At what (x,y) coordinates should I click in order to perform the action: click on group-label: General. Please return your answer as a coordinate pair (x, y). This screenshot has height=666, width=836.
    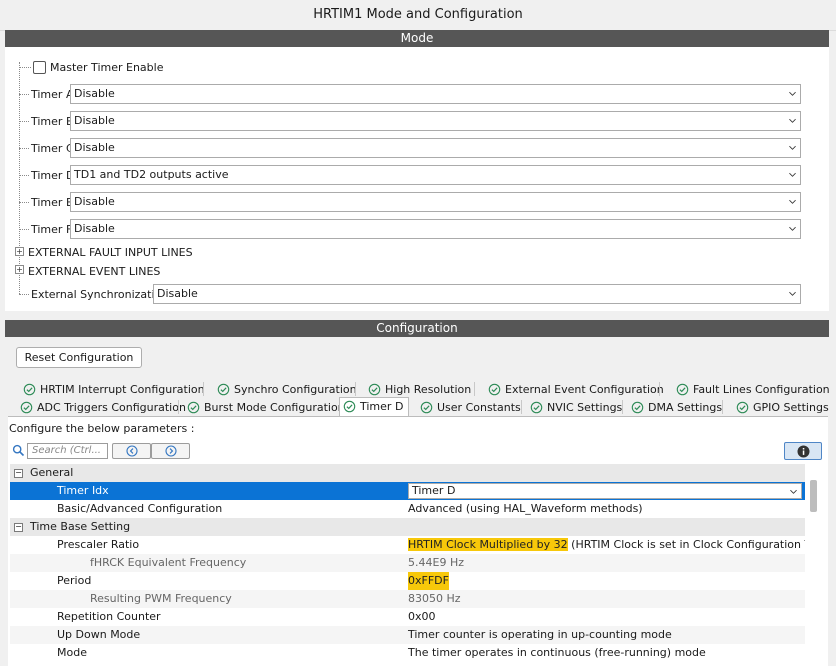
    Looking at the image, I should click on (52, 472).